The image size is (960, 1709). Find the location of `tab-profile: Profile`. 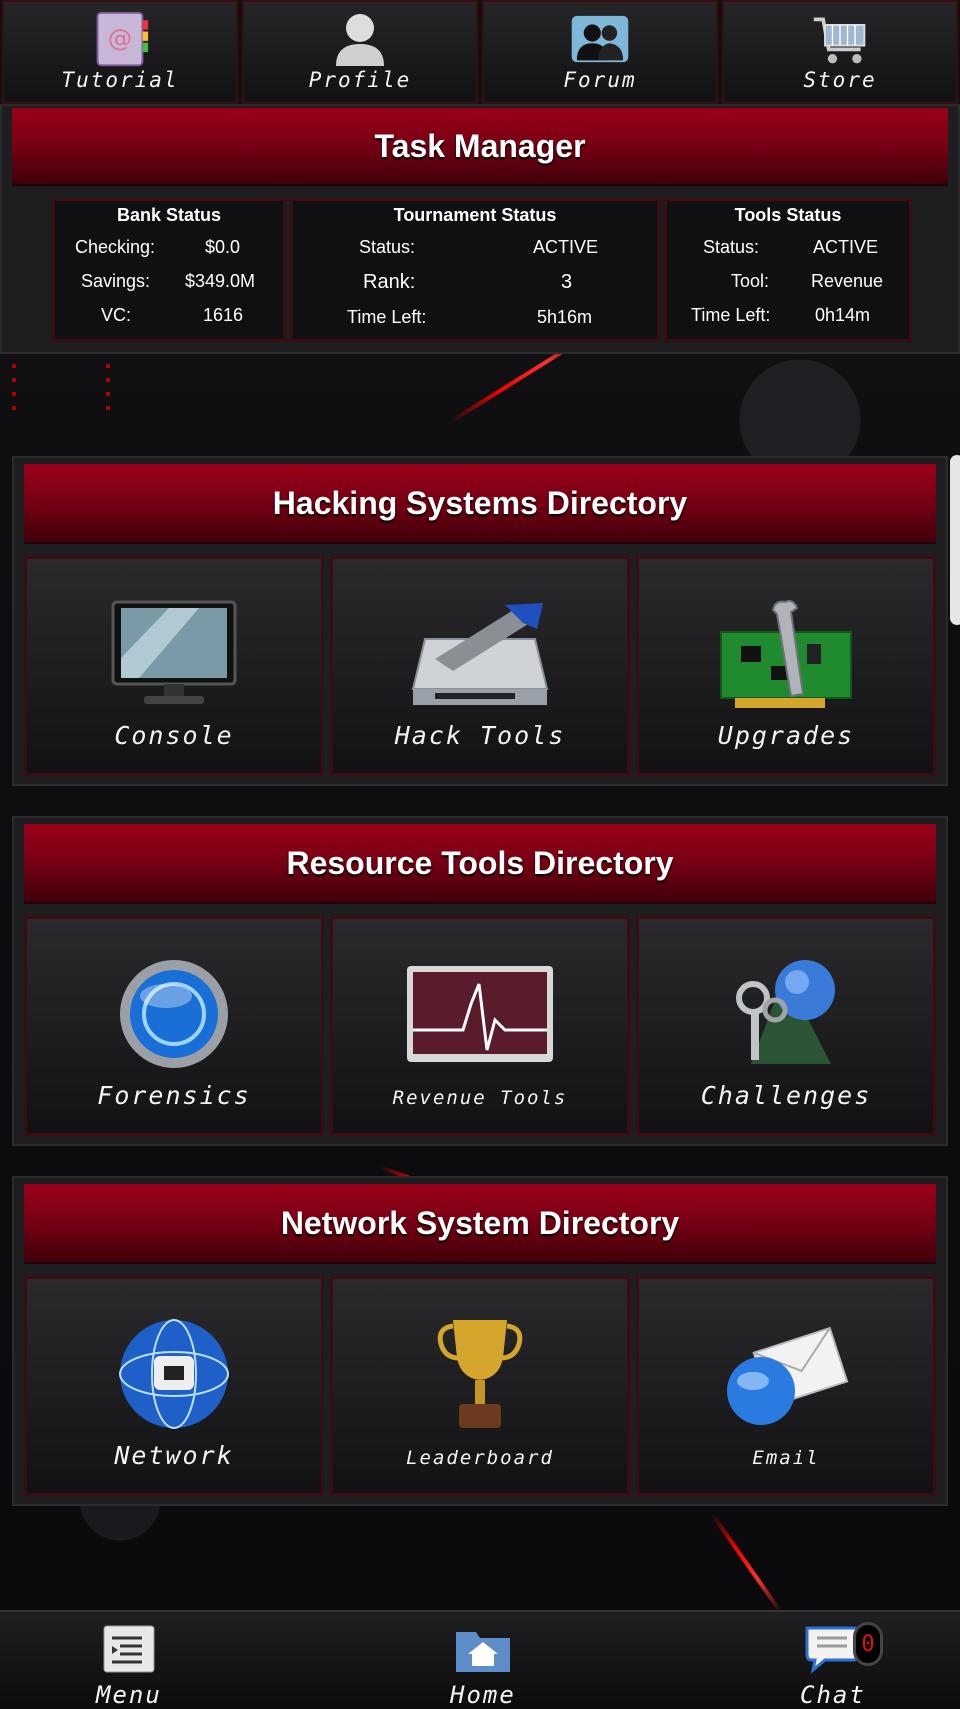

tab-profile: Profile is located at coordinates (360, 52).